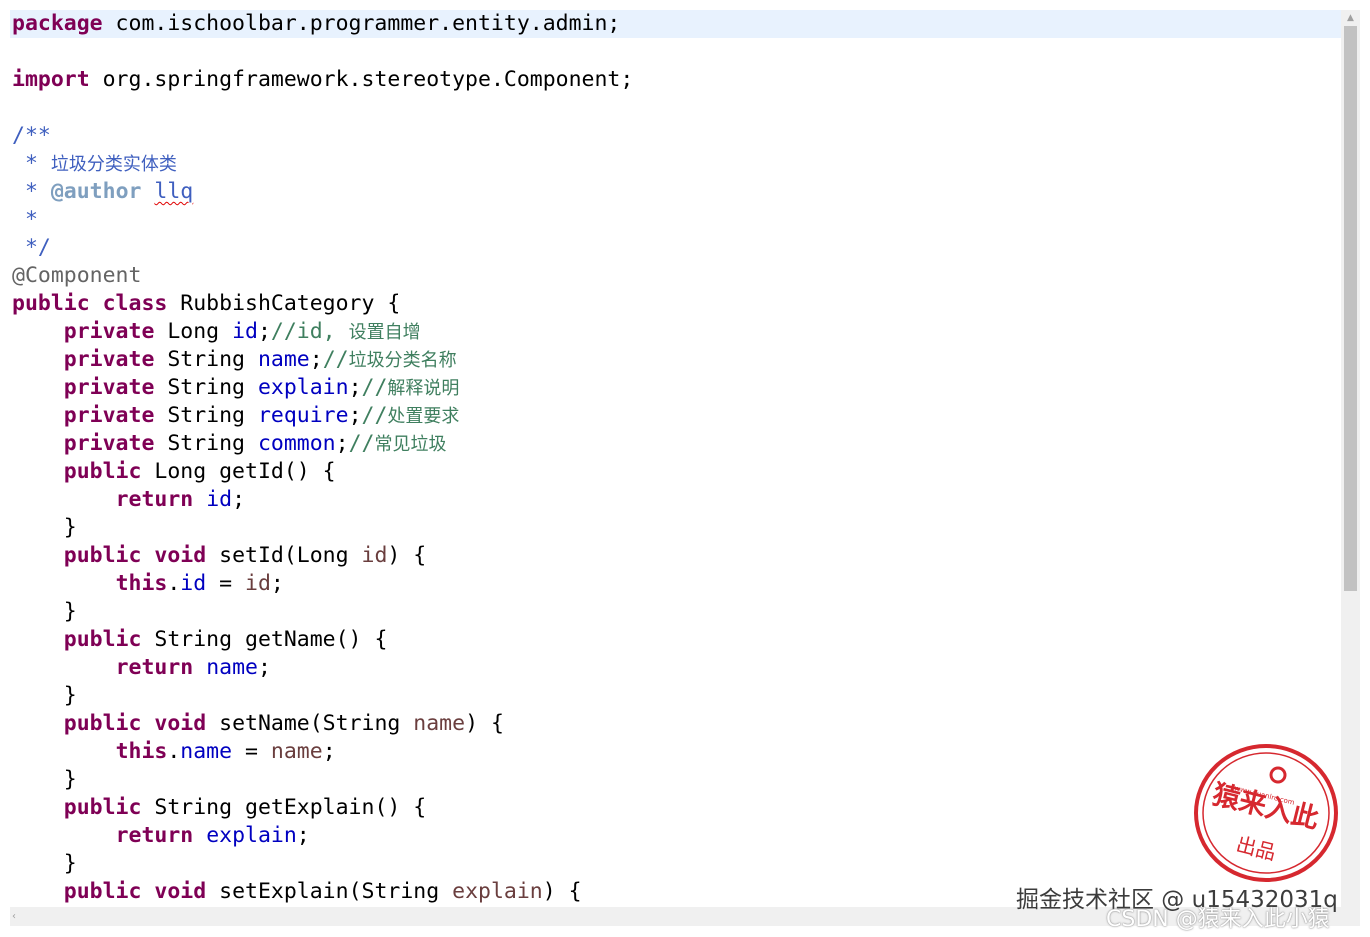 The height and width of the screenshot is (937, 1370). What do you see at coordinates (234, 360) in the screenshot?
I see `code-line-field-name: private String name;//垃圾分类名称` at bounding box center [234, 360].